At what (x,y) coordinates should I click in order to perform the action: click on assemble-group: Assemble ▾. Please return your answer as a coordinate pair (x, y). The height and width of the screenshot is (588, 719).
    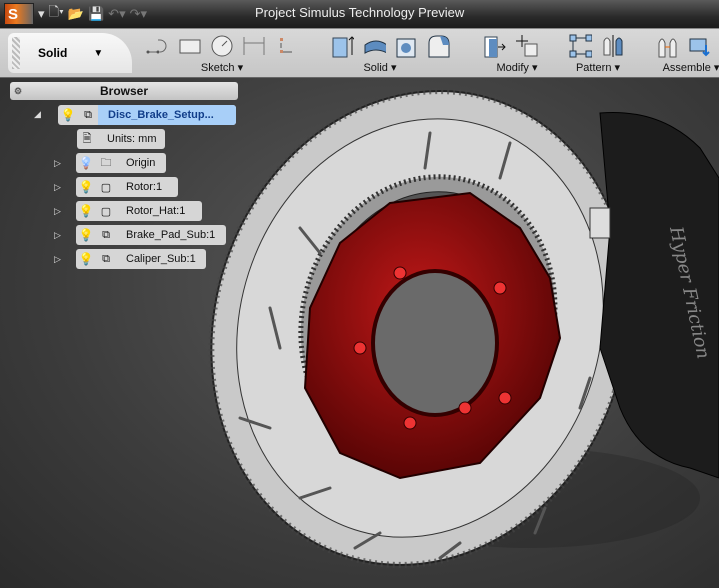
    Looking at the image, I should click on (687, 54).